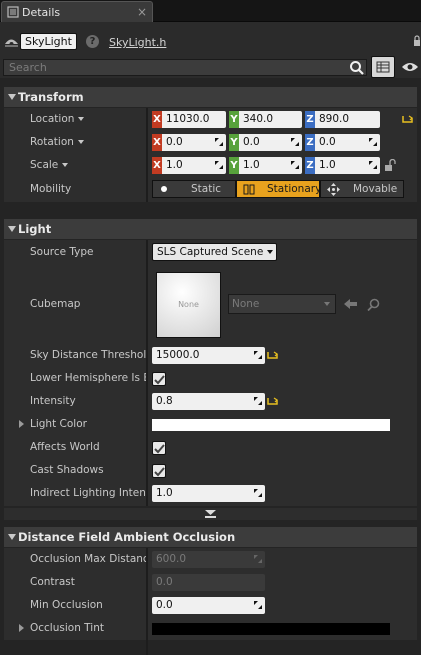 This screenshot has width=421, height=655. I want to click on affects-world-checkbox, so click(159, 448).